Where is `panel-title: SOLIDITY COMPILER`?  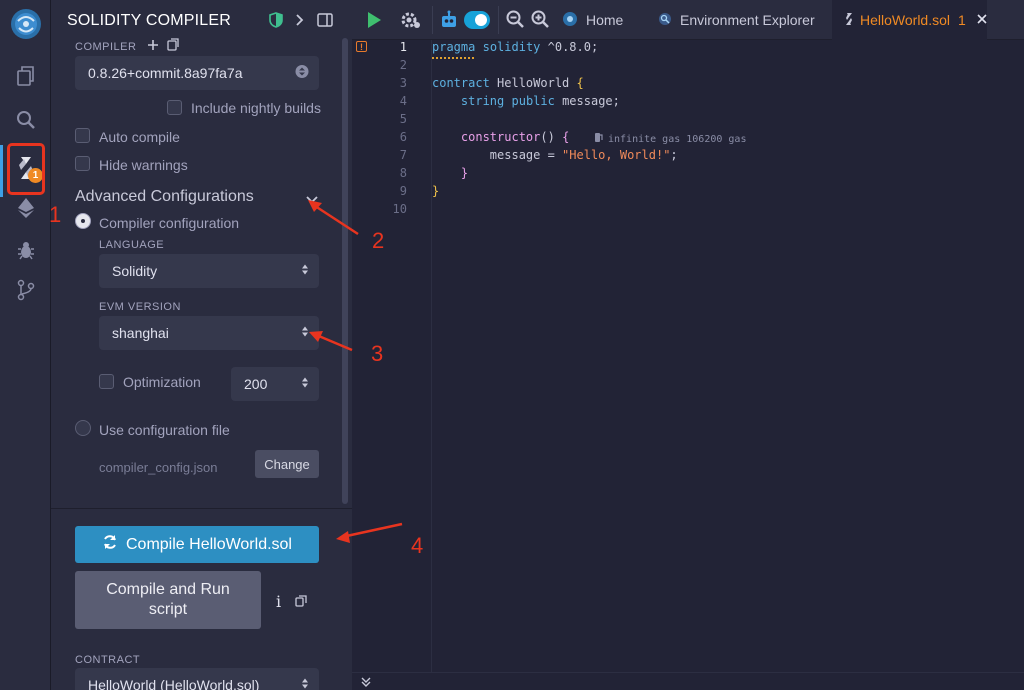 panel-title: SOLIDITY COMPILER is located at coordinates (149, 20).